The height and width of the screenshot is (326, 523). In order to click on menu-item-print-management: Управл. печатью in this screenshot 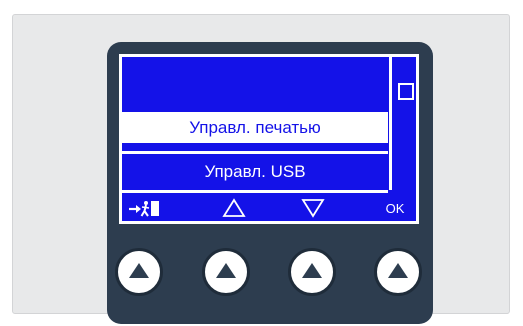, I will do `click(255, 127)`.